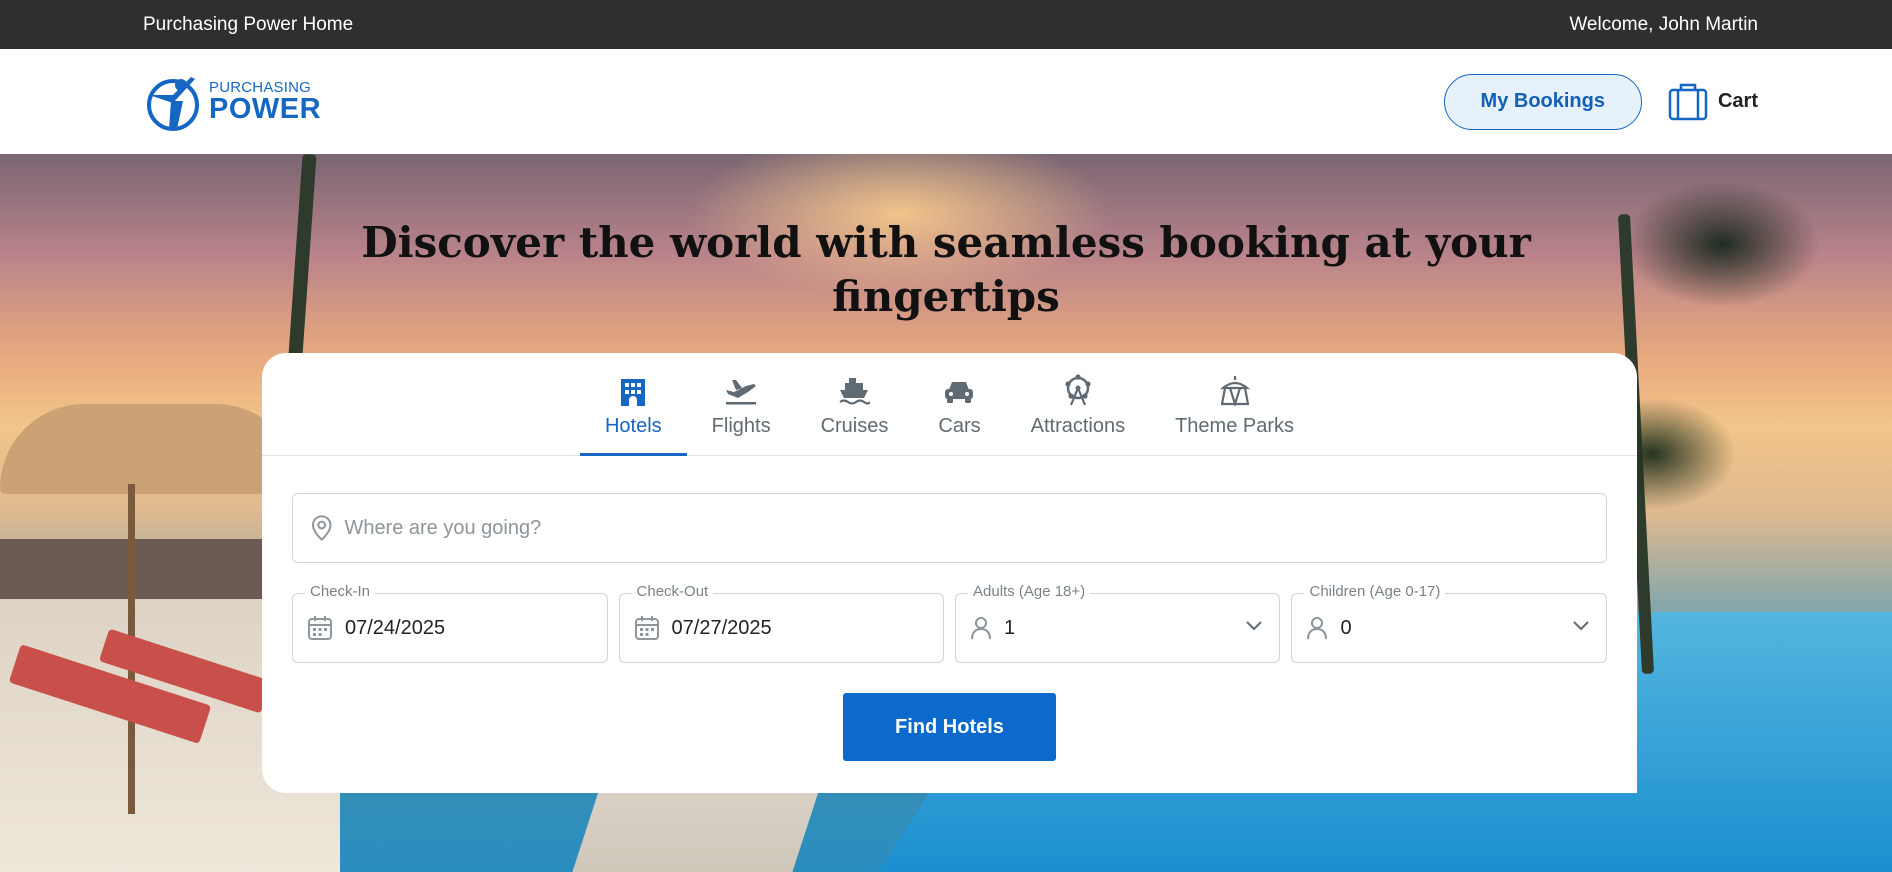 This screenshot has width=1892, height=872. I want to click on home-link: Purchasing Power Home, so click(248, 25).